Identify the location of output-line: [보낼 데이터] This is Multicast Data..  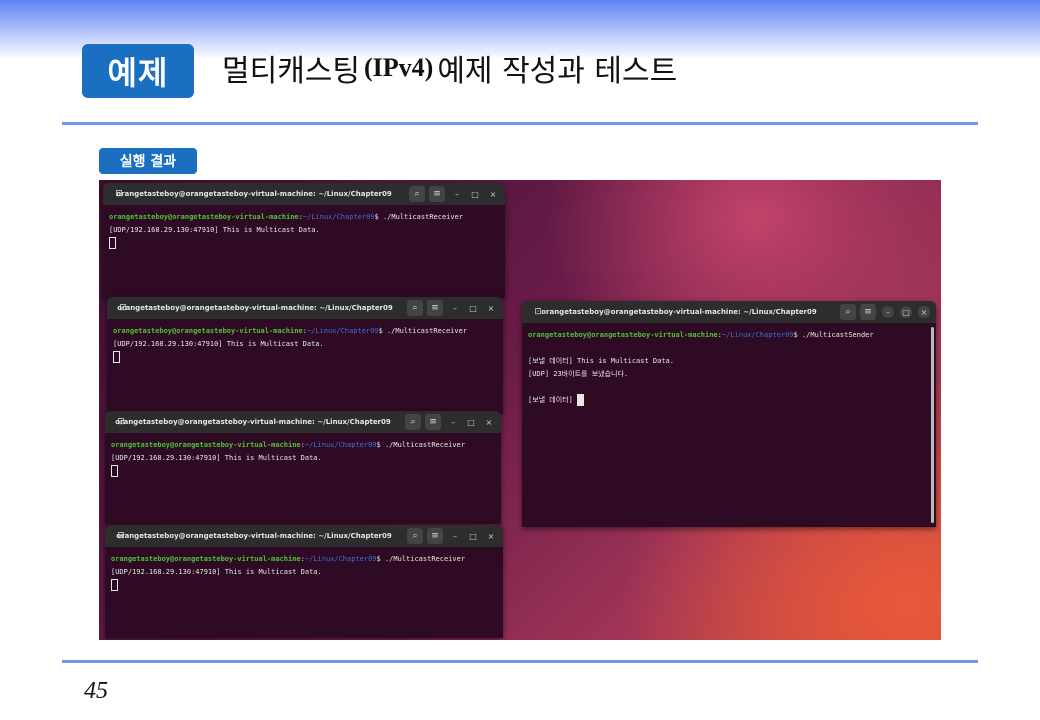
(601, 361).